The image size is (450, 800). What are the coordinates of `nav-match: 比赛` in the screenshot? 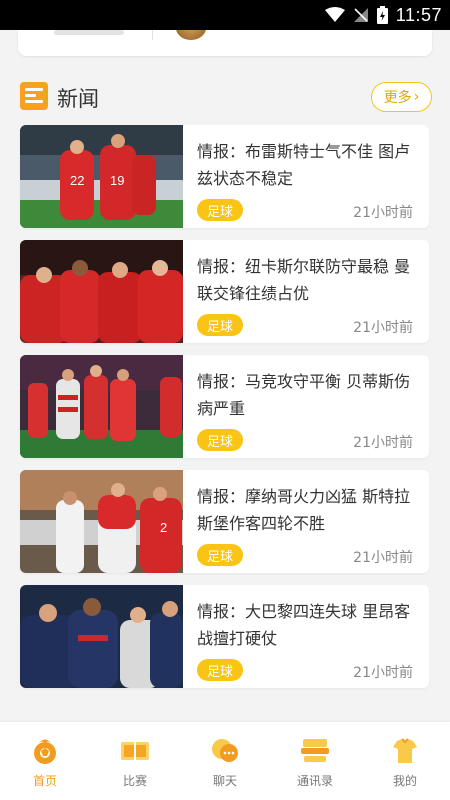 It's located at (135, 761).